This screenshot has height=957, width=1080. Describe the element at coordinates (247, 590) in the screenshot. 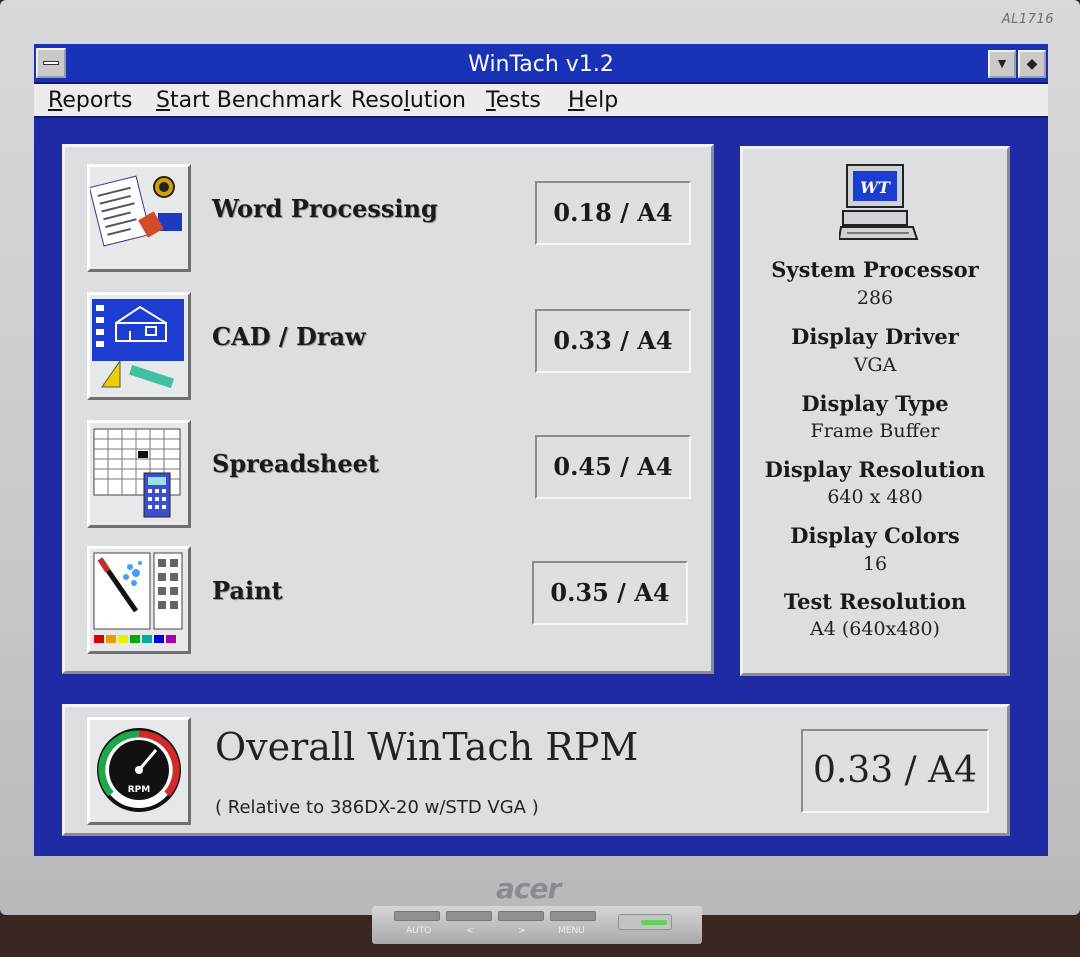

I see `test-label-paint: Paint` at that location.